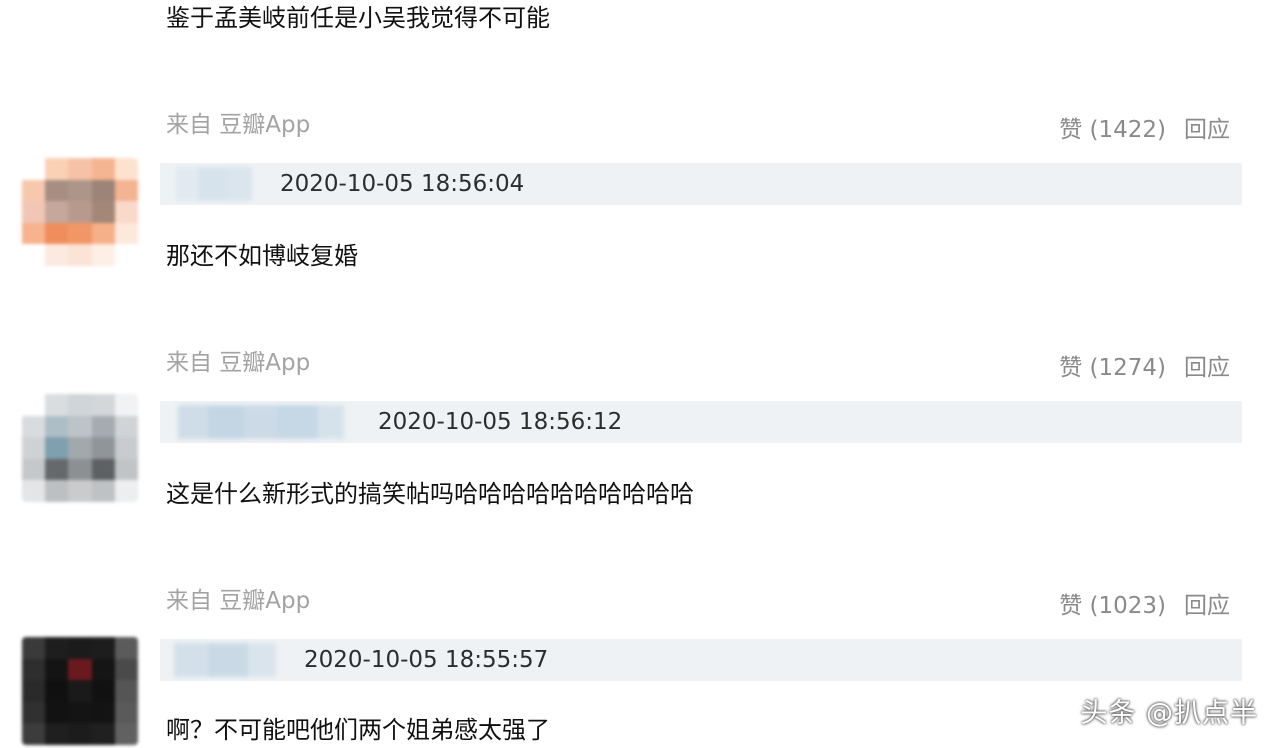 This screenshot has height=748, width=1280. What do you see at coordinates (701, 660) in the screenshot?
I see `comment-header: 2020-10-05 18:55:57` at bounding box center [701, 660].